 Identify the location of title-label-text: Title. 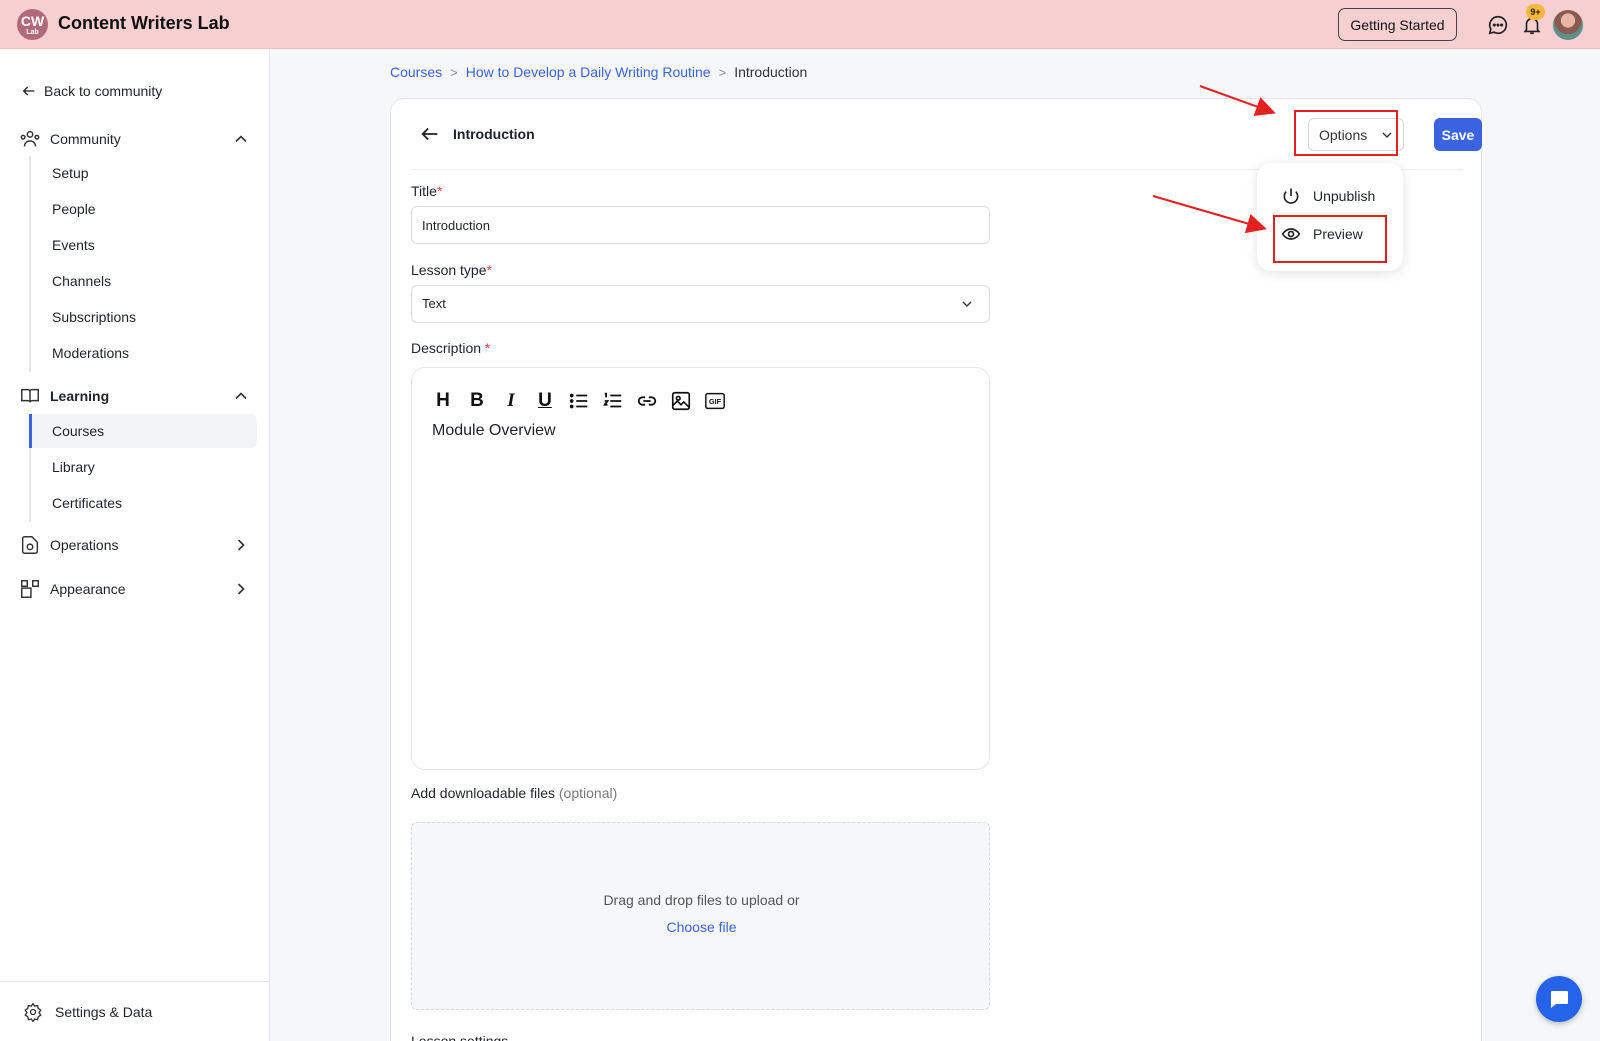
(424, 191).